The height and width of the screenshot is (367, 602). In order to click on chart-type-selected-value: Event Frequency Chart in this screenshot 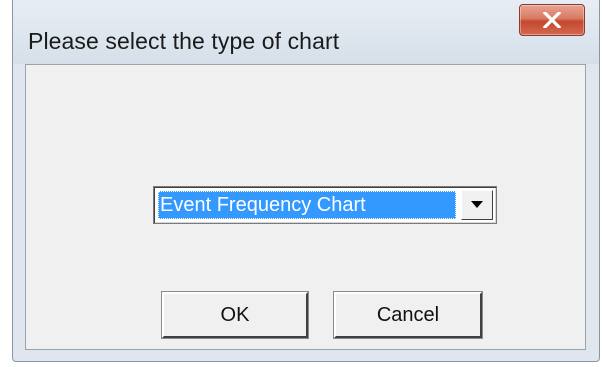, I will do `click(307, 205)`.